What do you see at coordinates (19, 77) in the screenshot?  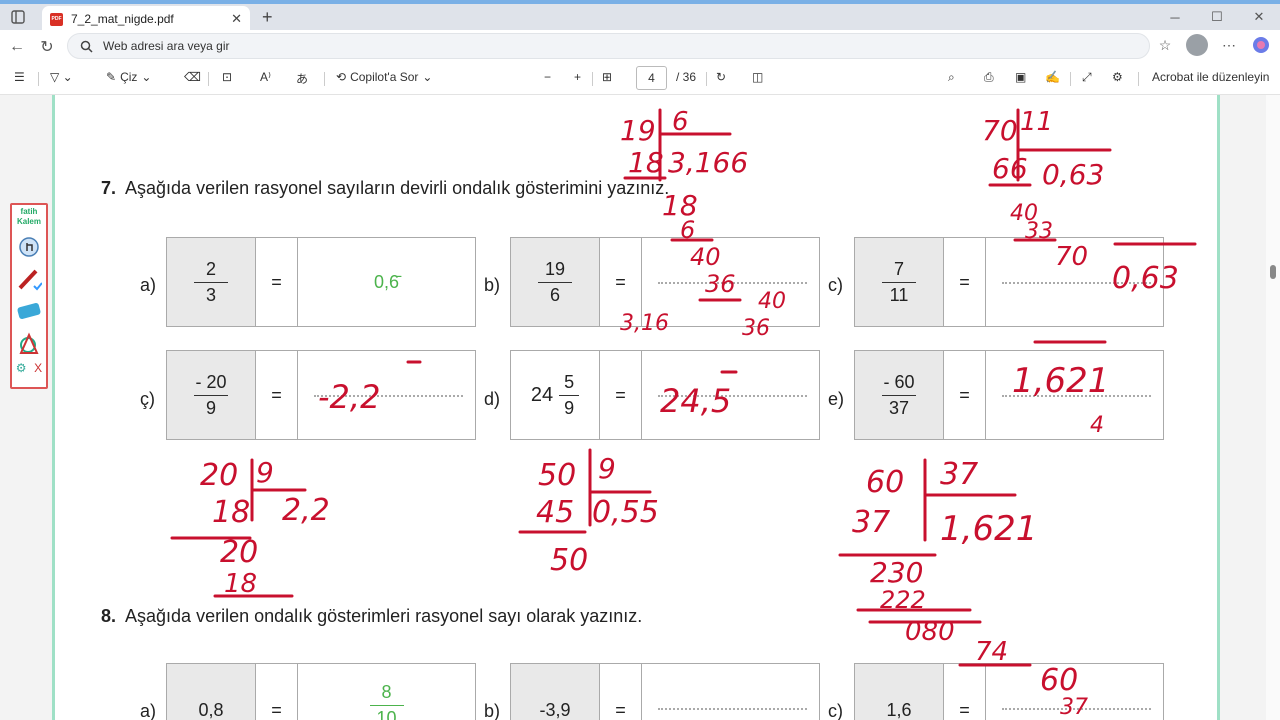 I see `contents-icon: ☰` at bounding box center [19, 77].